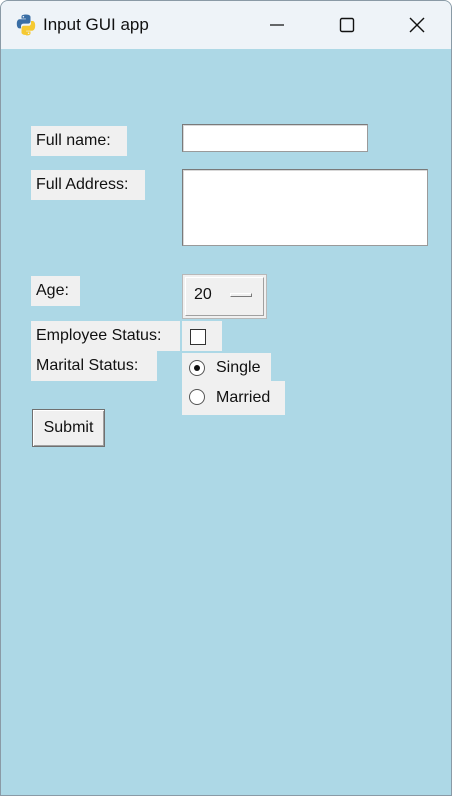  What do you see at coordinates (88, 185) in the screenshot?
I see `full-address-label: Full Address:` at bounding box center [88, 185].